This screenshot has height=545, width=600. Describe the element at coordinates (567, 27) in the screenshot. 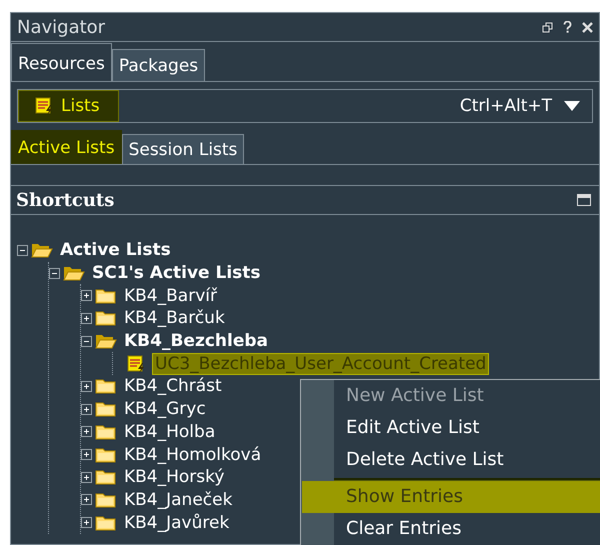

I see `help-icon` at that location.